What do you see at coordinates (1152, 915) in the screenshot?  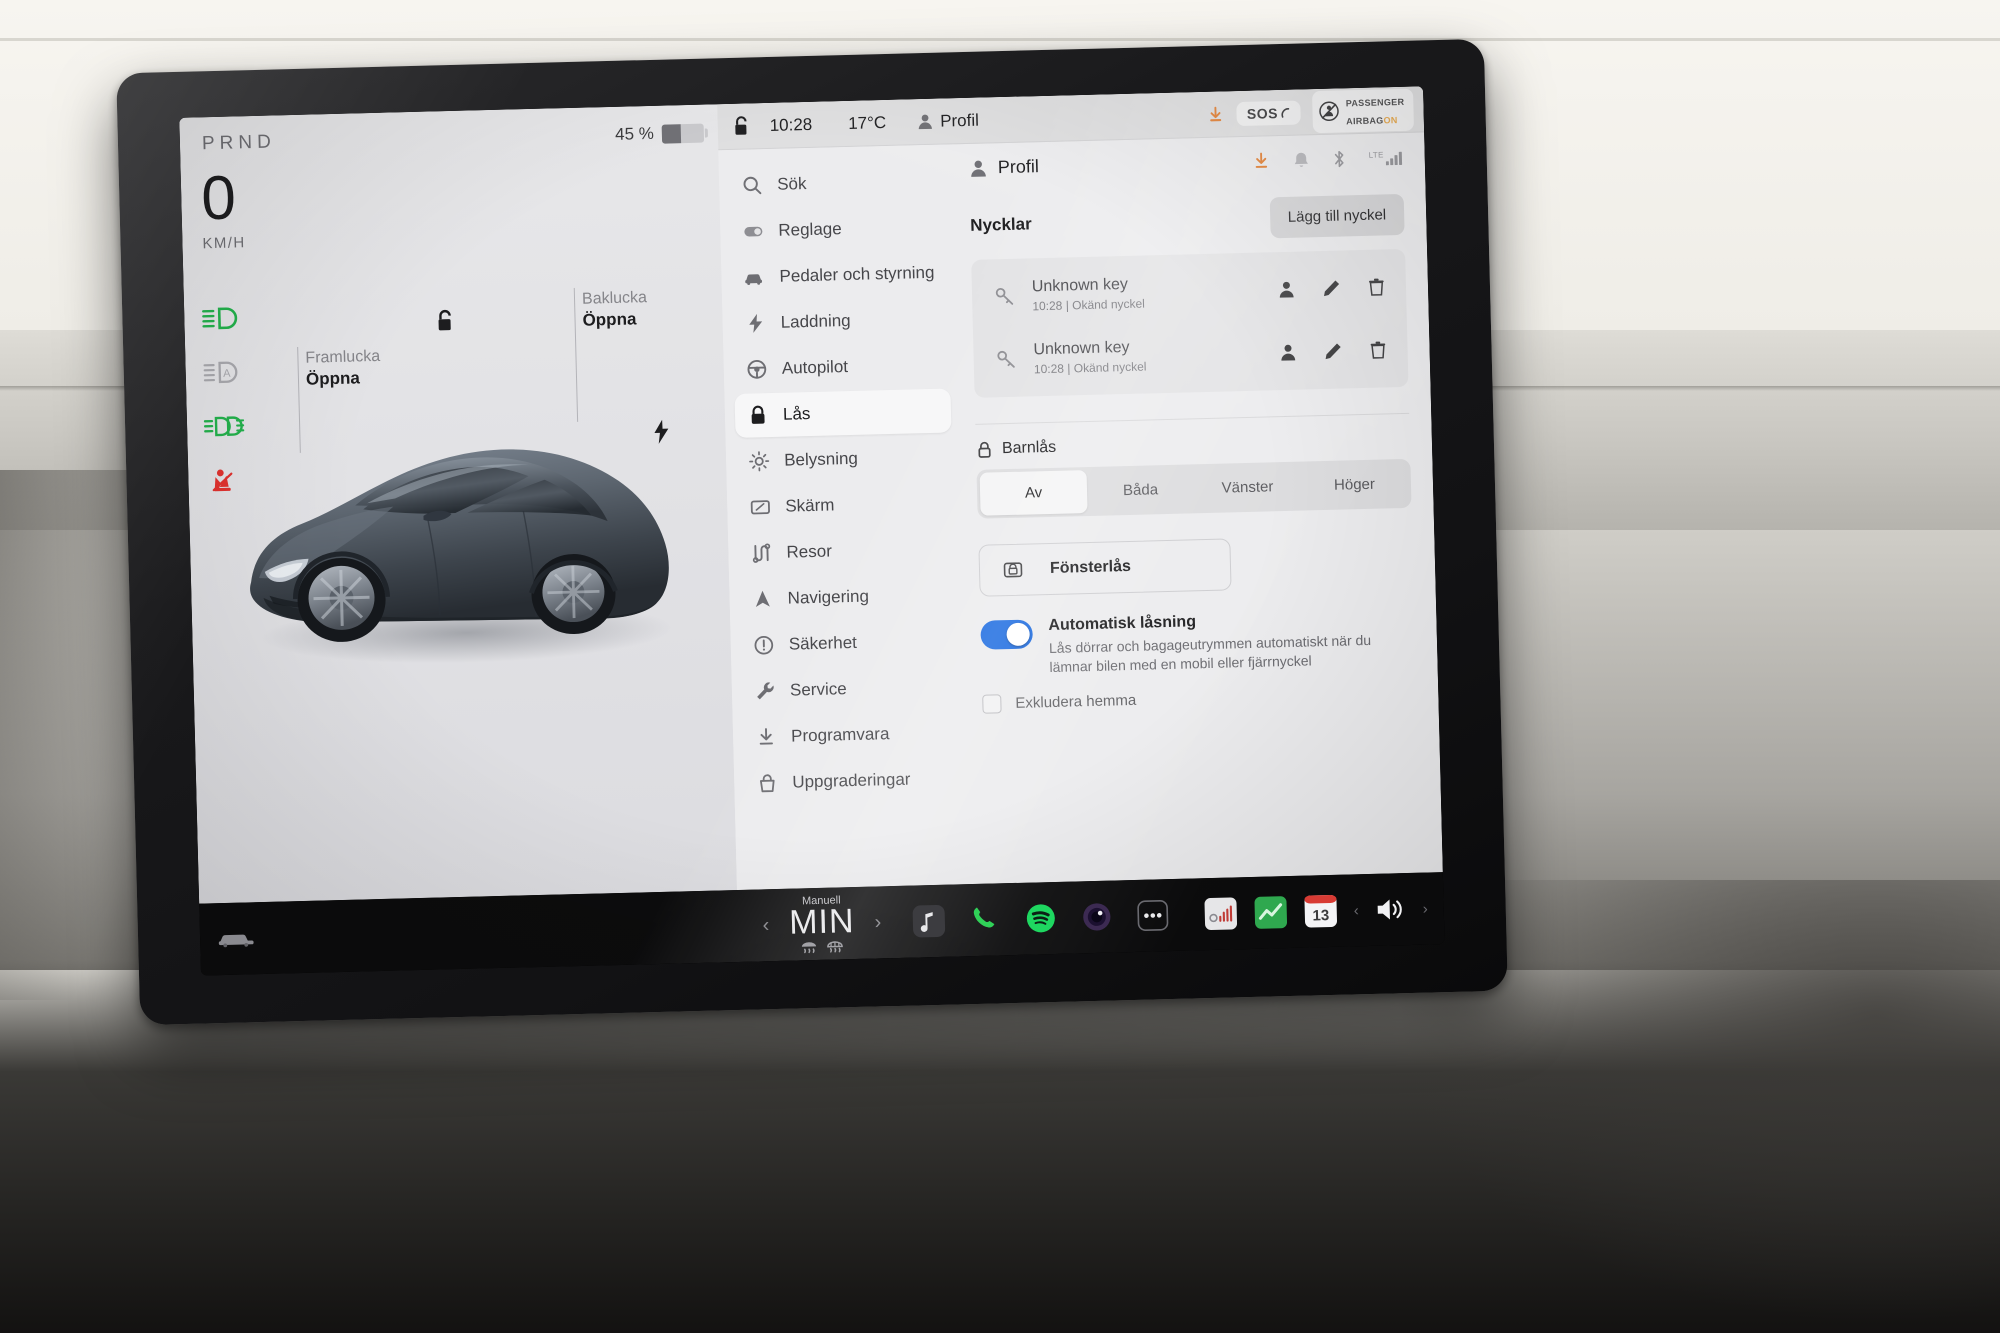 I see `more-apps-icon` at bounding box center [1152, 915].